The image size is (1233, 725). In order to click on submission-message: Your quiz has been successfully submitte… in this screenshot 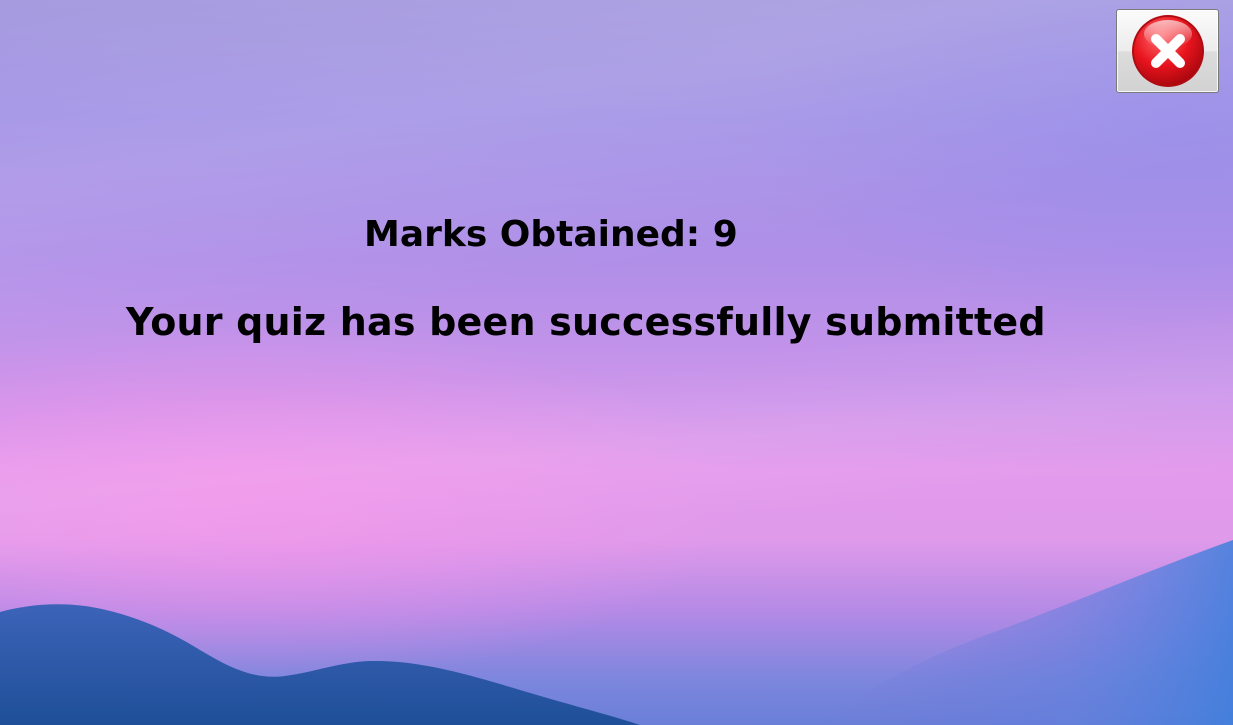, I will do `click(586, 322)`.